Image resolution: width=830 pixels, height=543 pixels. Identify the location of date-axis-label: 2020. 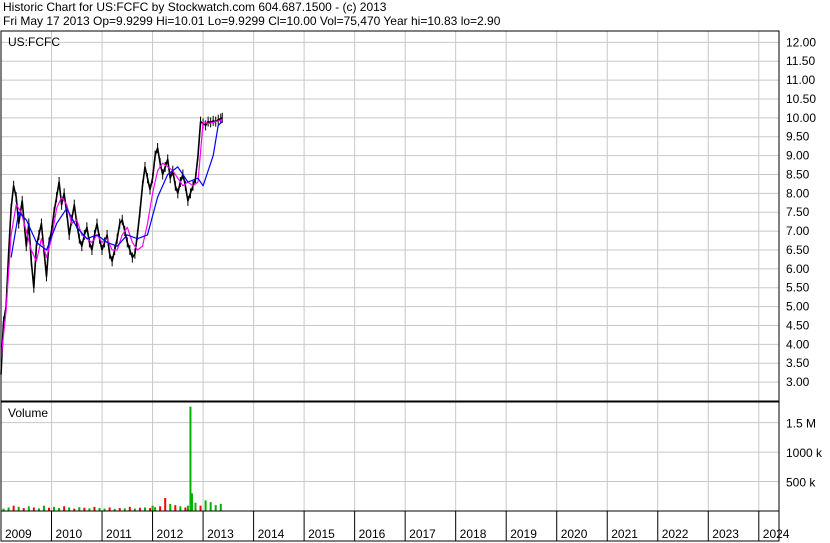
(574, 534).